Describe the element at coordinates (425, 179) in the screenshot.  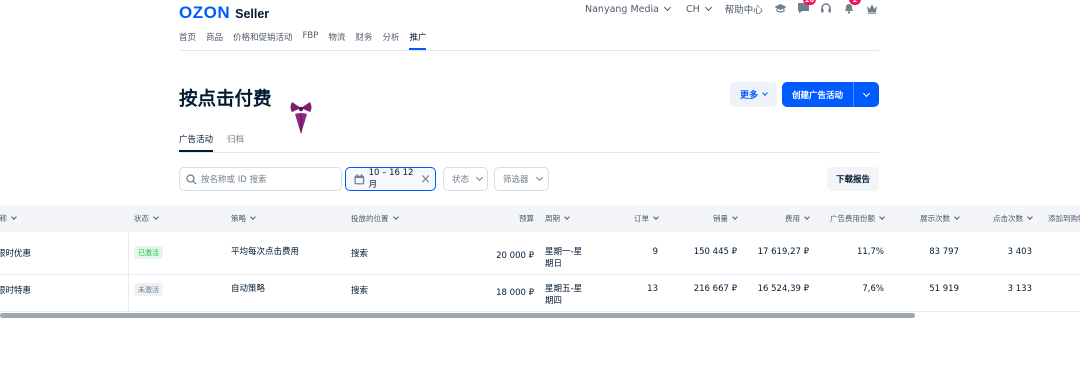
I see `clear-date-icon: ×` at that location.